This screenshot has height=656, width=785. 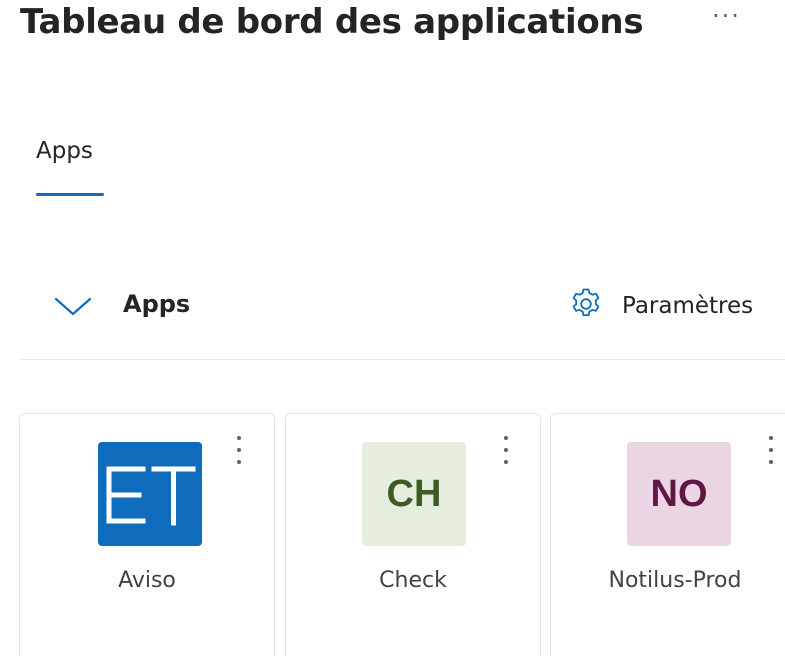 I want to click on section-title: Apps, so click(x=157, y=304).